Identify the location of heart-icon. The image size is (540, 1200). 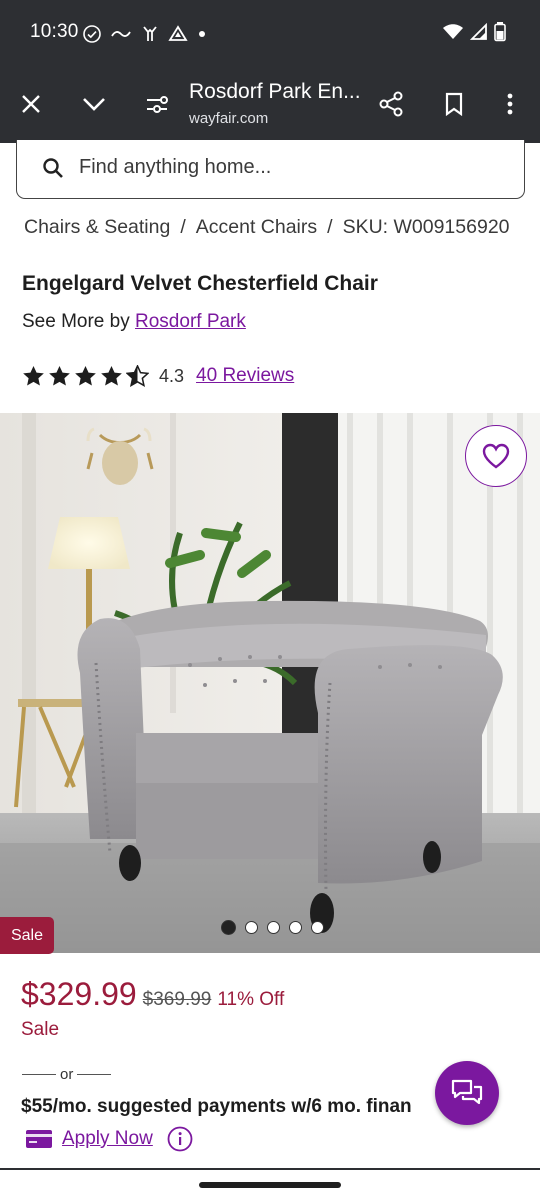
(496, 456).